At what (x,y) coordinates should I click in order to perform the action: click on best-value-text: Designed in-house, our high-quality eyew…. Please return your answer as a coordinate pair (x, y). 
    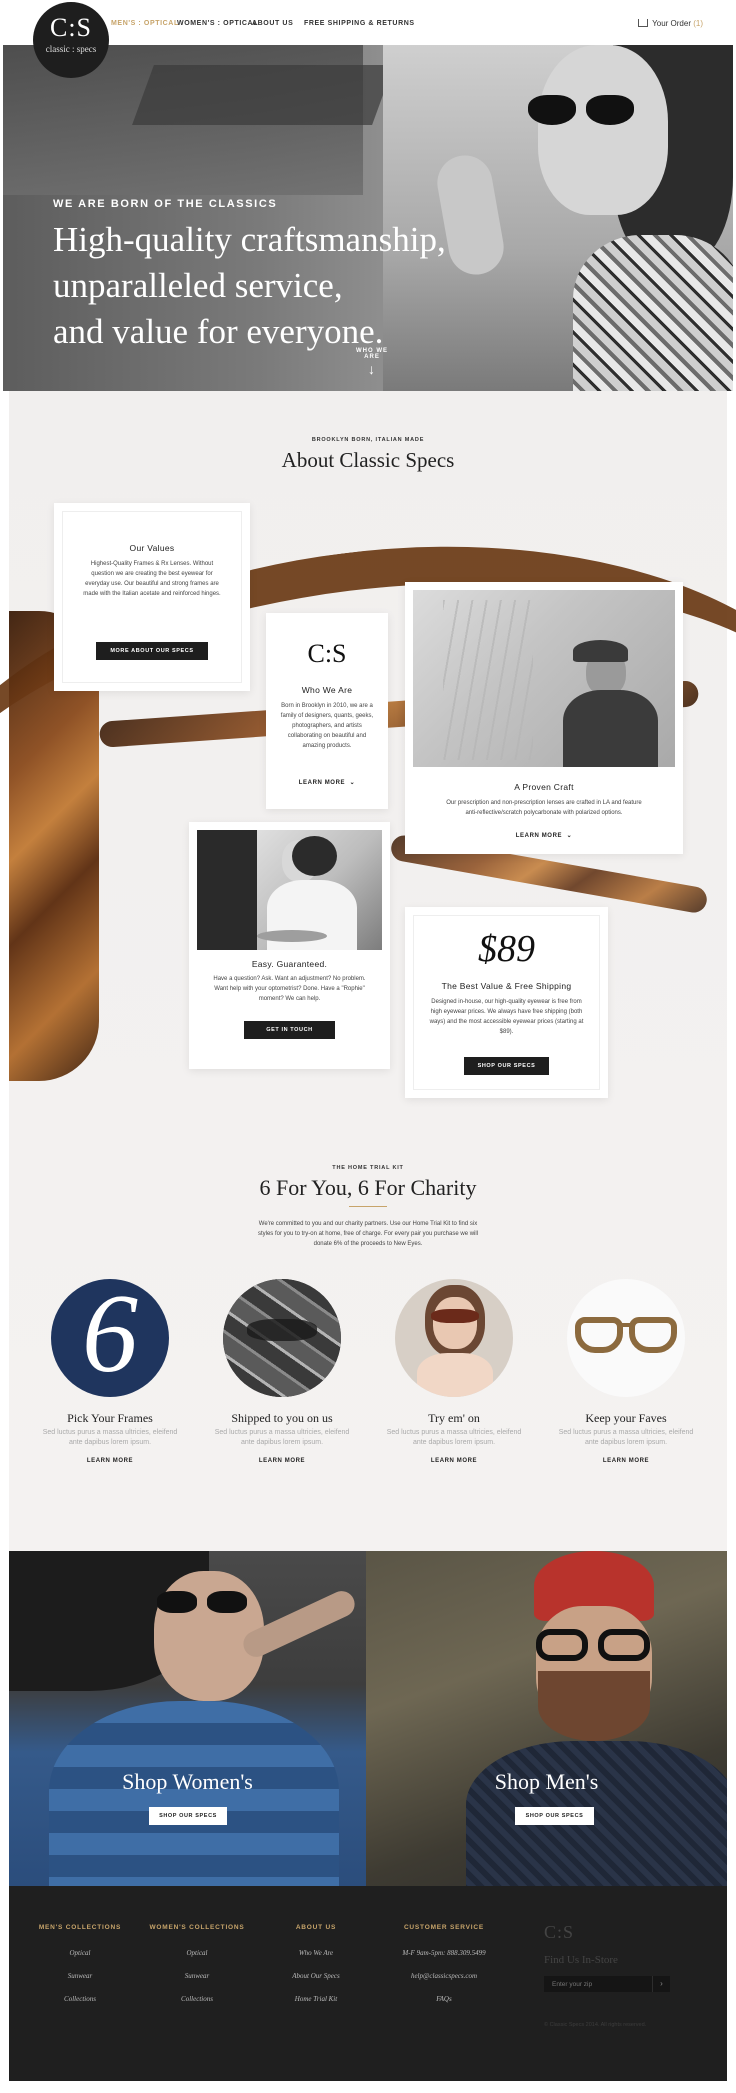
    Looking at the image, I should click on (506, 1017).